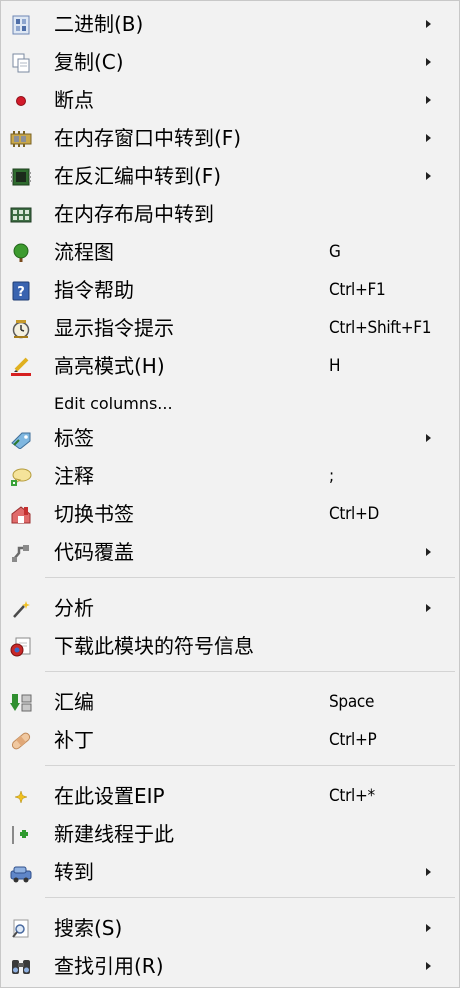 This screenshot has width=460, height=988. I want to click on menu-item-label: 在此设置EIP, so click(109, 796).